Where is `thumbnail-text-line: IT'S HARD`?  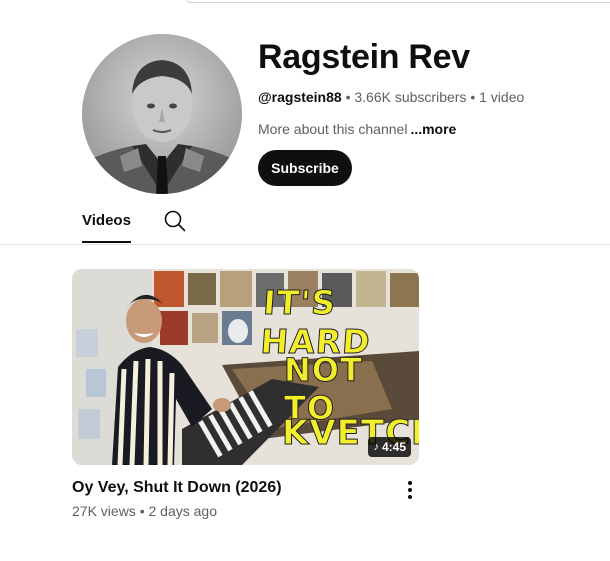
thumbnail-text-line: IT'S HARD is located at coordinates (316, 322).